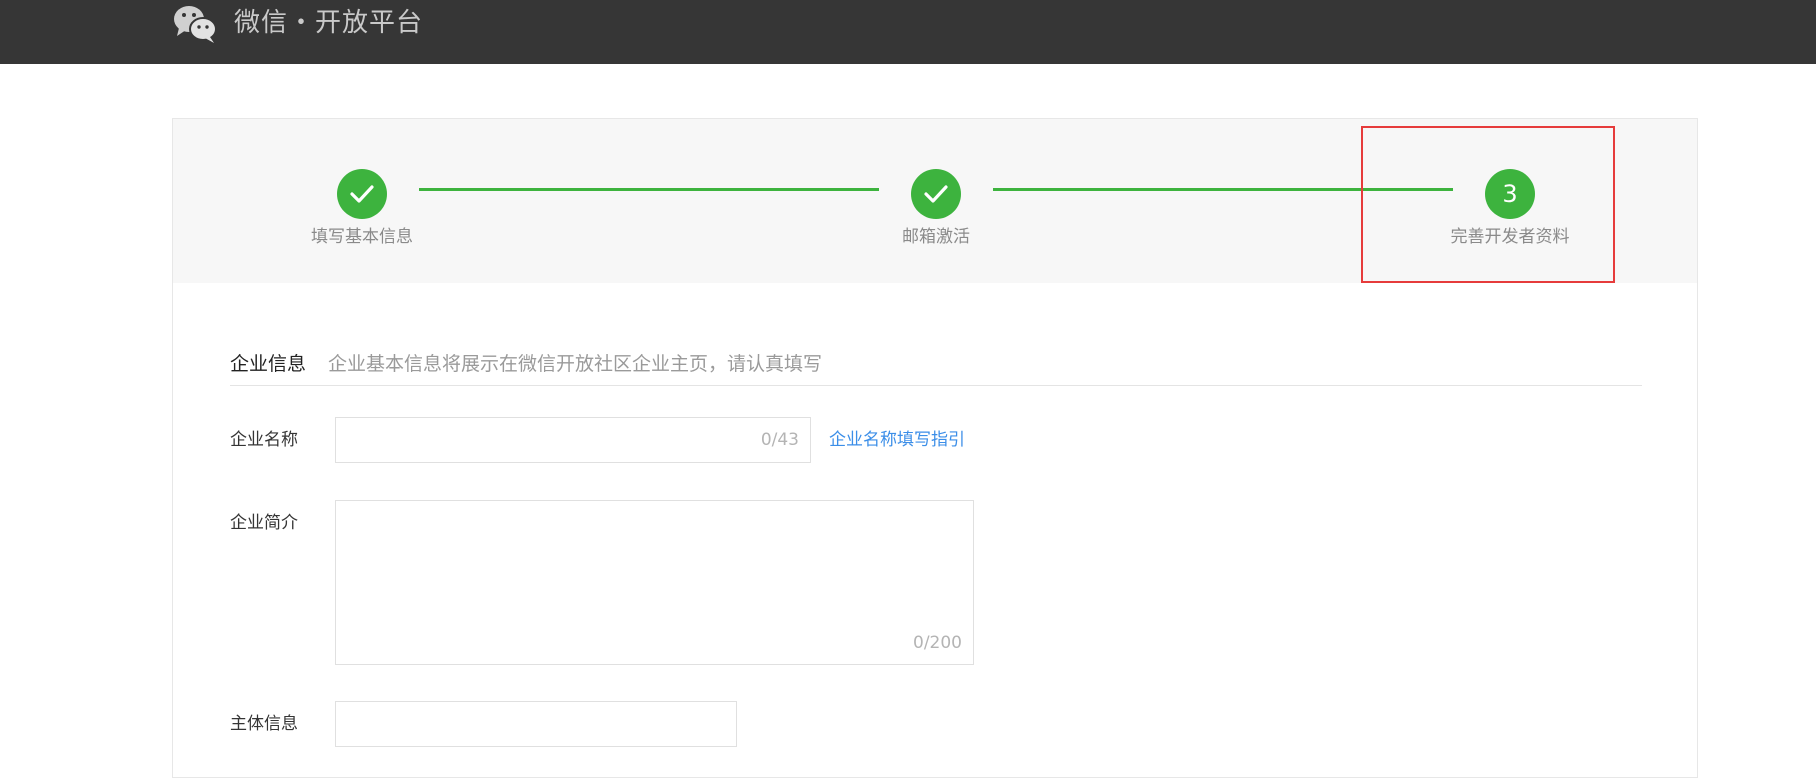  I want to click on current-step-highlight, so click(1488, 204).